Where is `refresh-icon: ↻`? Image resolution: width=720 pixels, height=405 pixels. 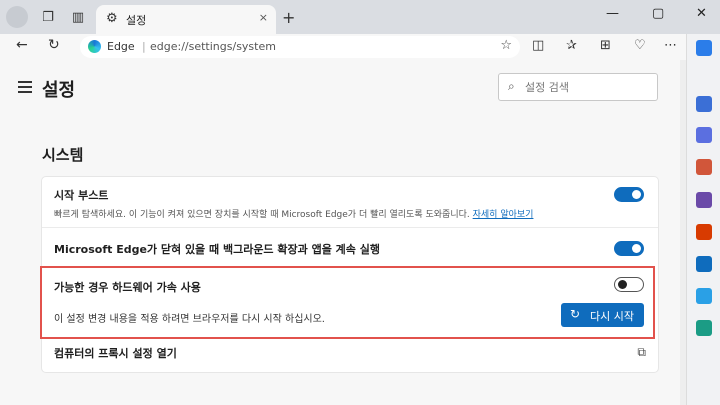 refresh-icon: ↻ is located at coordinates (54, 45).